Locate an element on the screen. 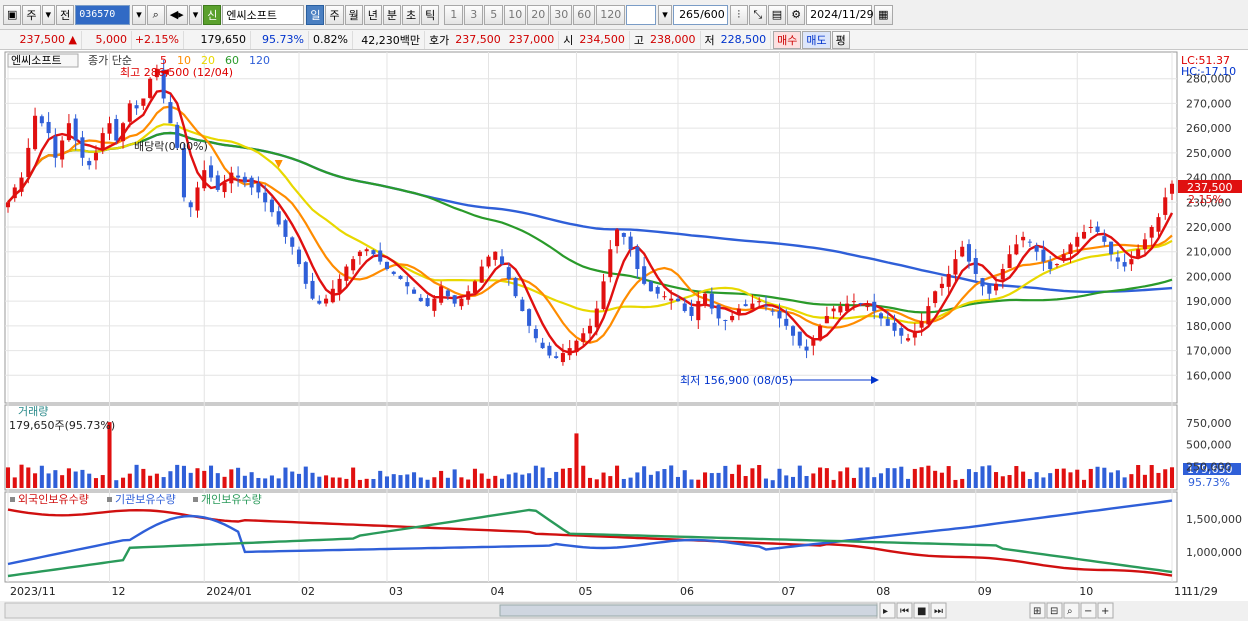  count-value: 265 is located at coordinates (690, 14).